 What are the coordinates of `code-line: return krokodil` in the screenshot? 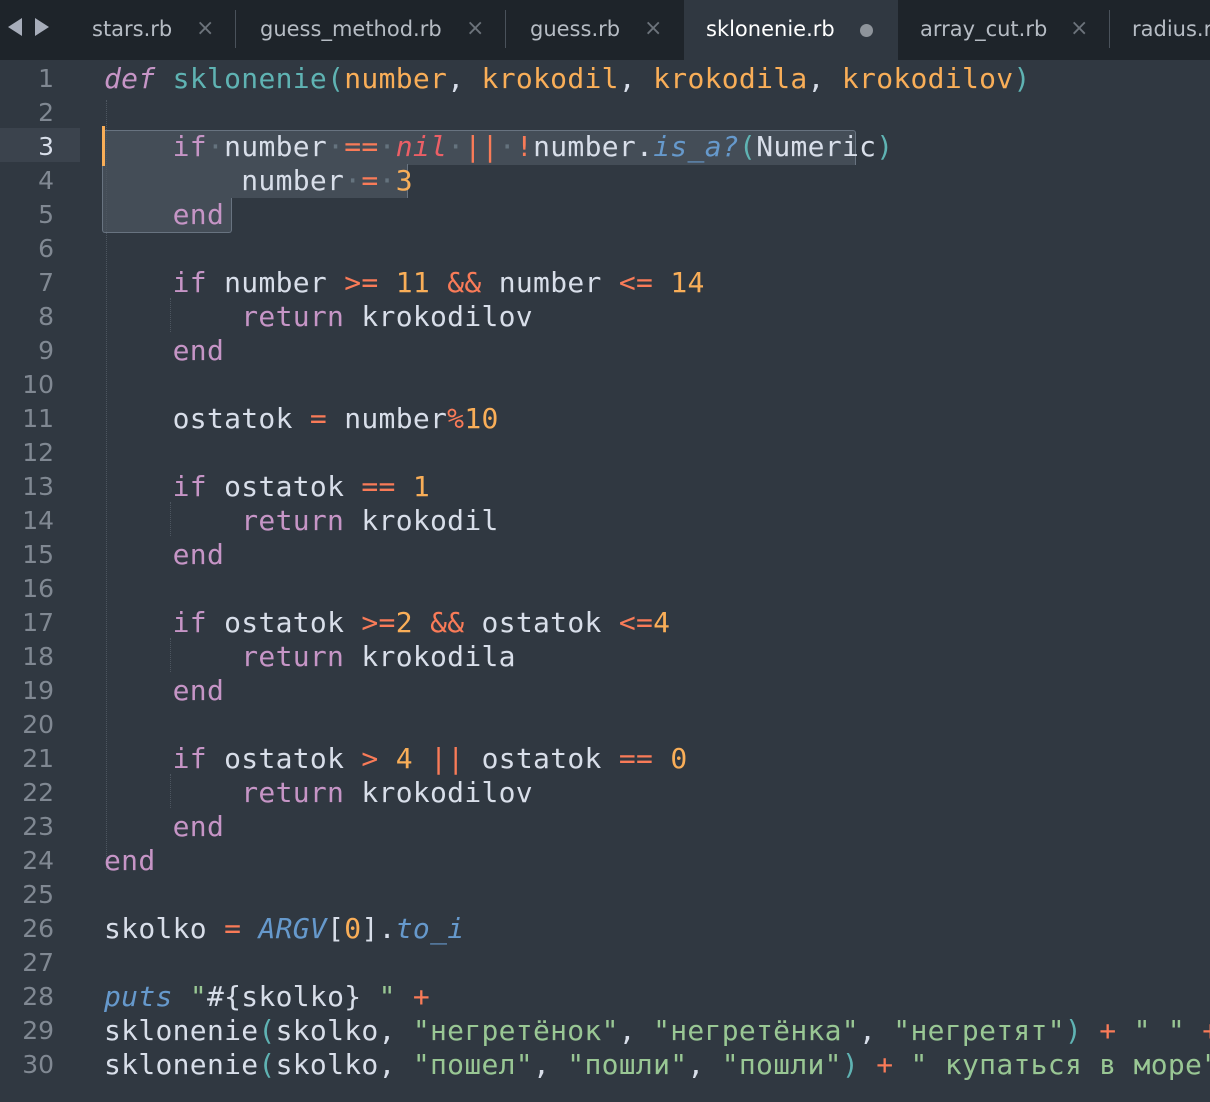 It's located at (301, 521).